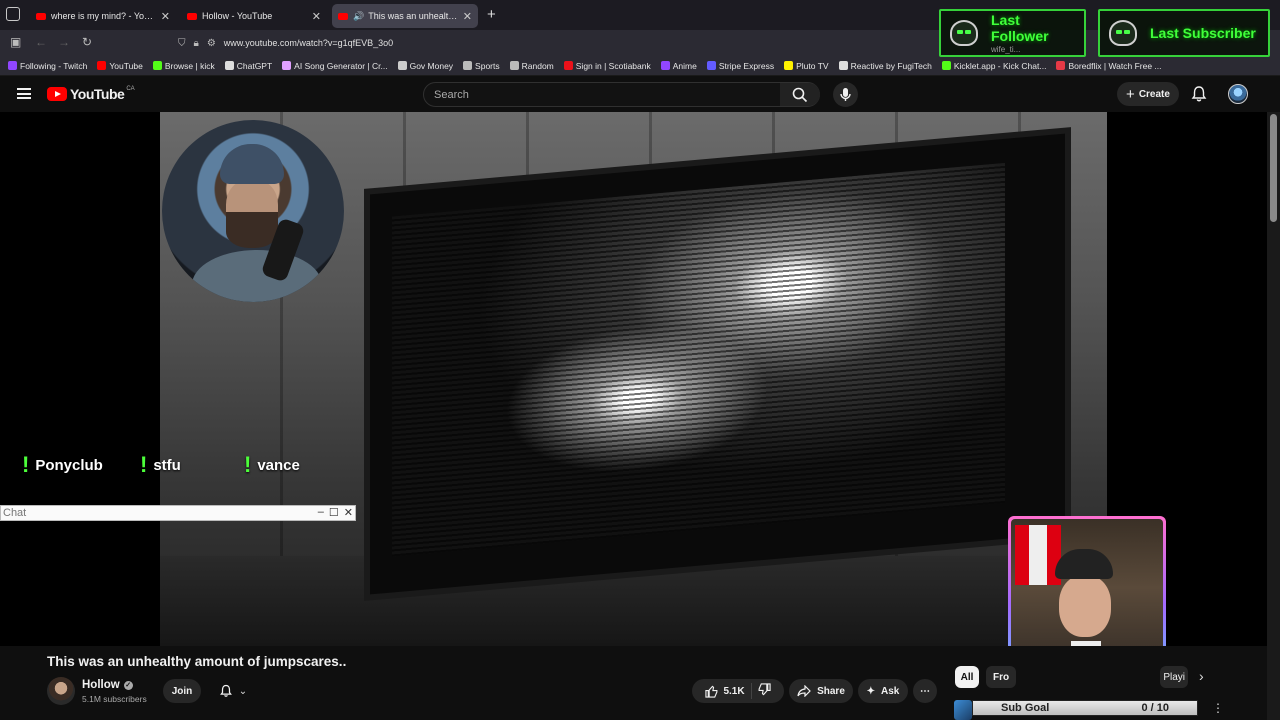 Image resolution: width=1280 pixels, height=720 pixels. What do you see at coordinates (334, 512) in the screenshot?
I see `maximize-icon: ☐` at bounding box center [334, 512].